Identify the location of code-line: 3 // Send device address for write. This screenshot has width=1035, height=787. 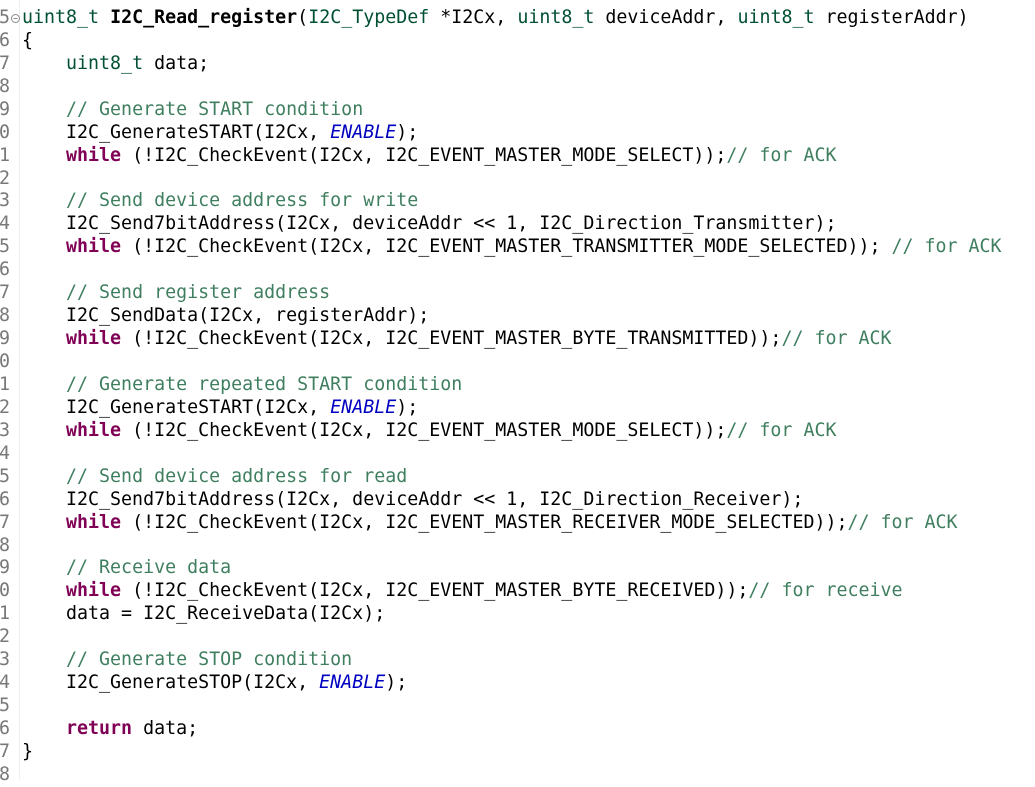
(517, 201).